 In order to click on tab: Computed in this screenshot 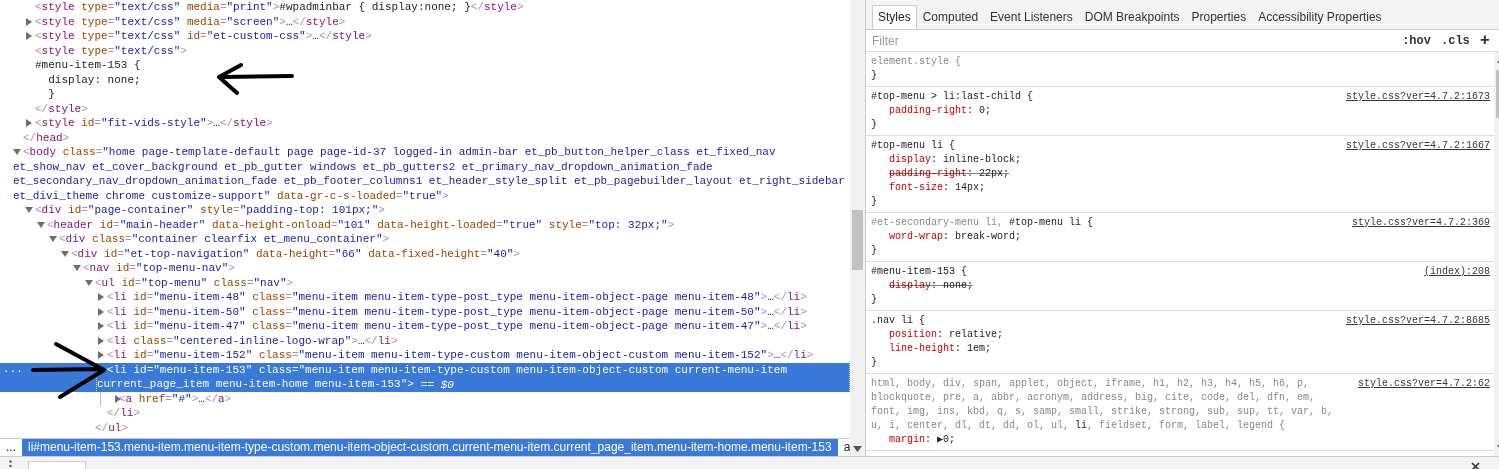, I will do `click(950, 17)`.